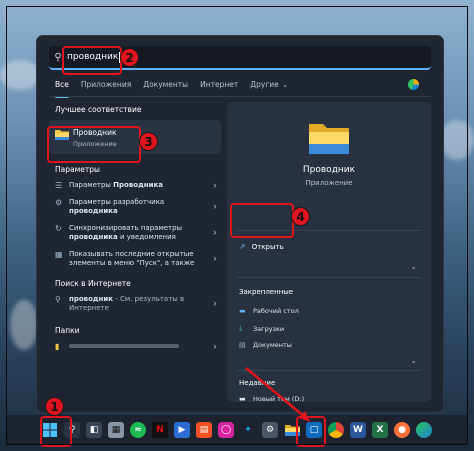 The width and height of the screenshot is (474, 451). Describe the element at coordinates (300, 216) in the screenshot. I see `step-badge-4: 4` at that location.